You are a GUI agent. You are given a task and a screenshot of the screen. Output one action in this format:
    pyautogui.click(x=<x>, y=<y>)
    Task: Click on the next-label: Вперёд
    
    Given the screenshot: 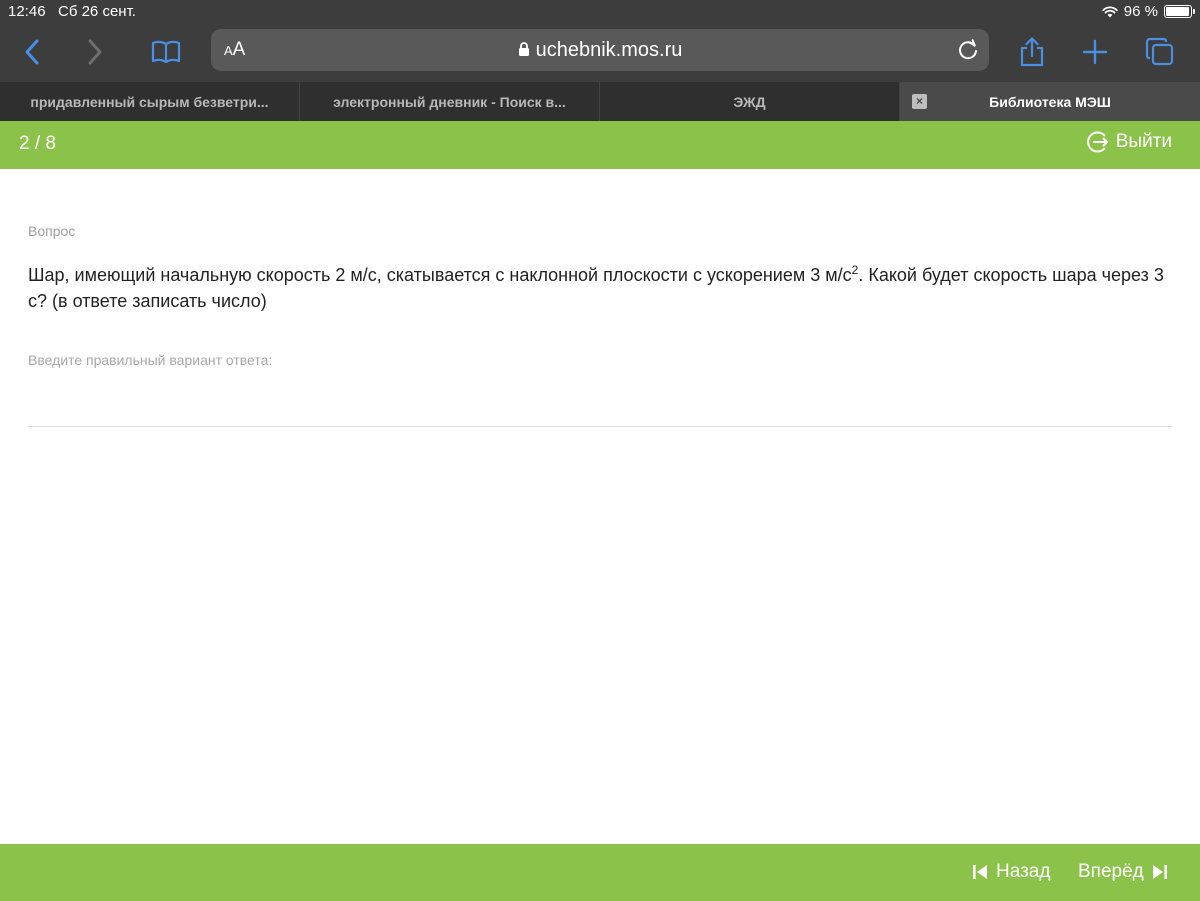 What is the action you would take?
    pyautogui.click(x=1111, y=871)
    